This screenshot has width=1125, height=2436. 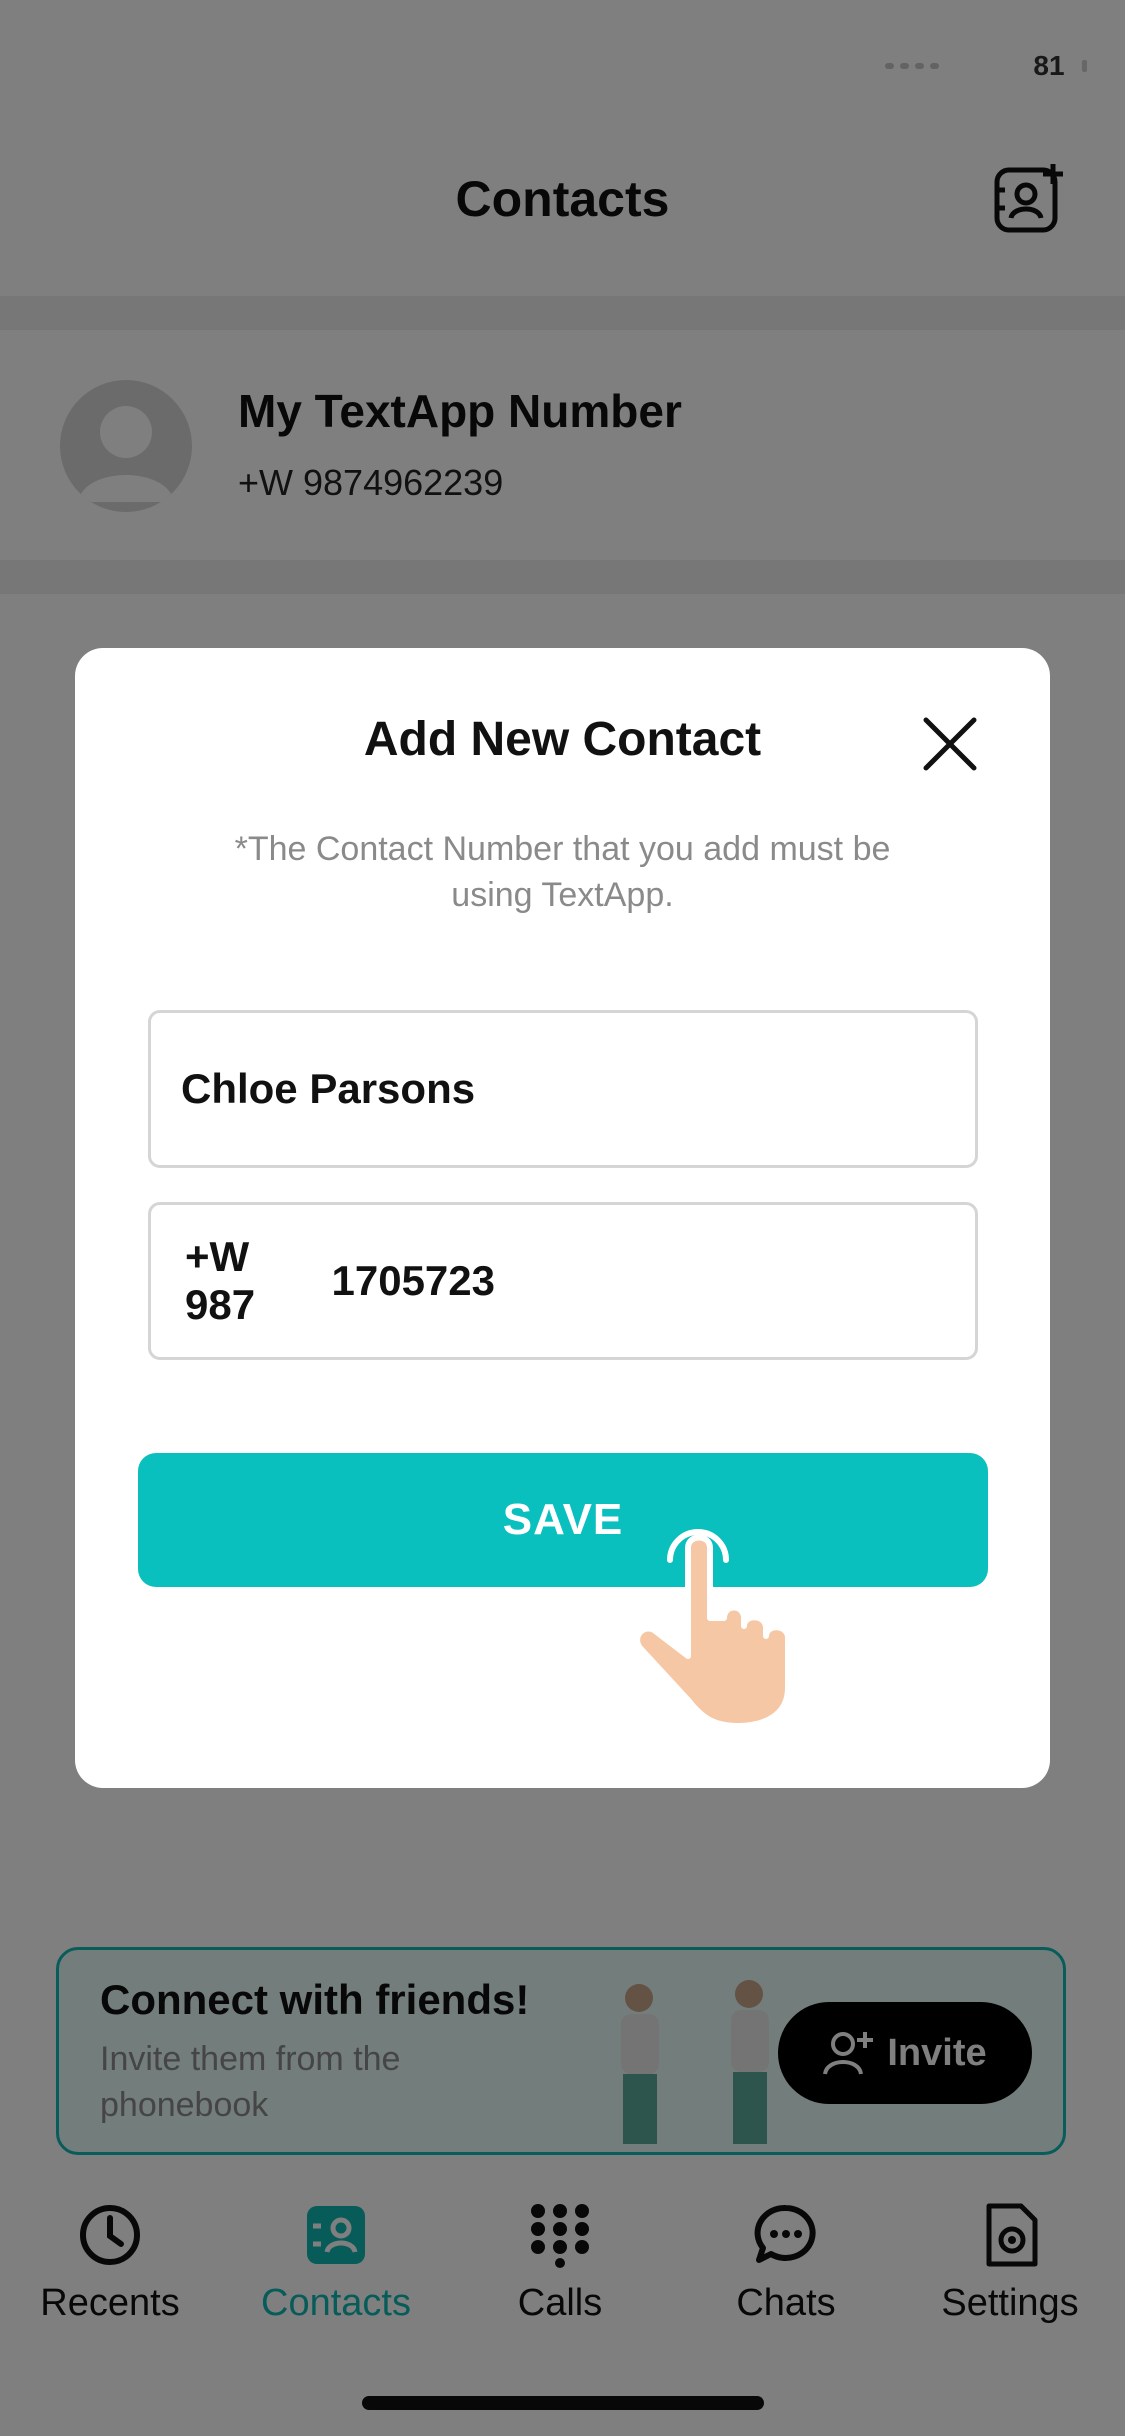 I want to click on phone-prefix: +W 987, so click(x=220, y=1280).